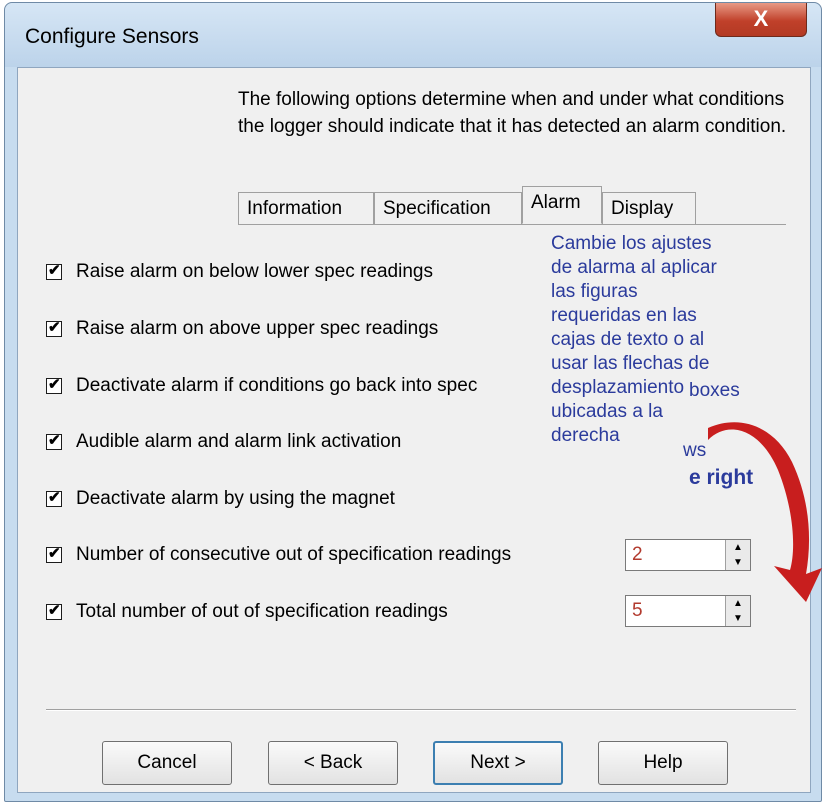 This screenshot has width=829, height=804. I want to click on cancel-button: Cancel, so click(167, 763).